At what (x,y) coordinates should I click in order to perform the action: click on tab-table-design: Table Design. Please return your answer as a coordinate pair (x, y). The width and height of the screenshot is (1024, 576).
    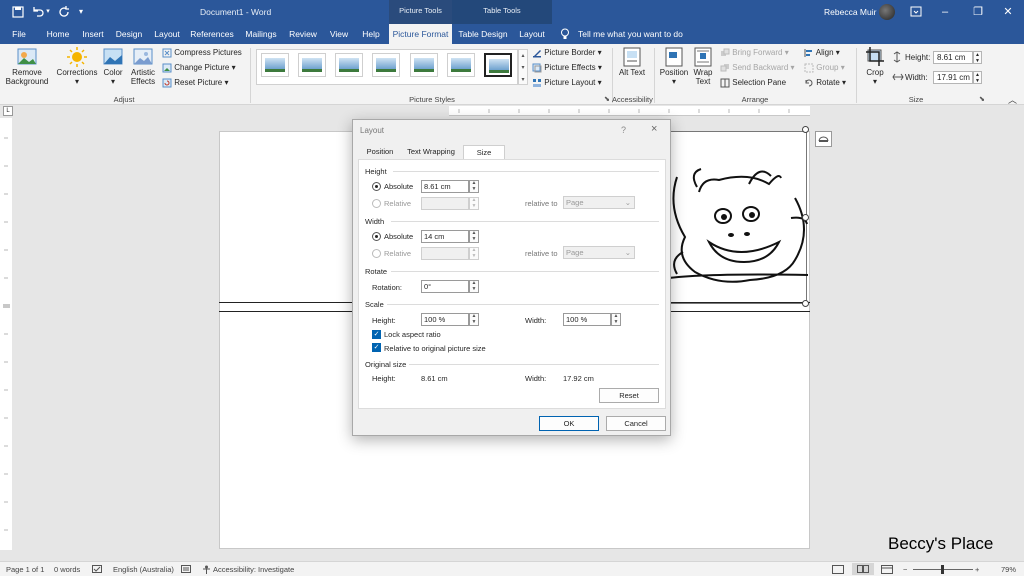
    Looking at the image, I should click on (483, 34).